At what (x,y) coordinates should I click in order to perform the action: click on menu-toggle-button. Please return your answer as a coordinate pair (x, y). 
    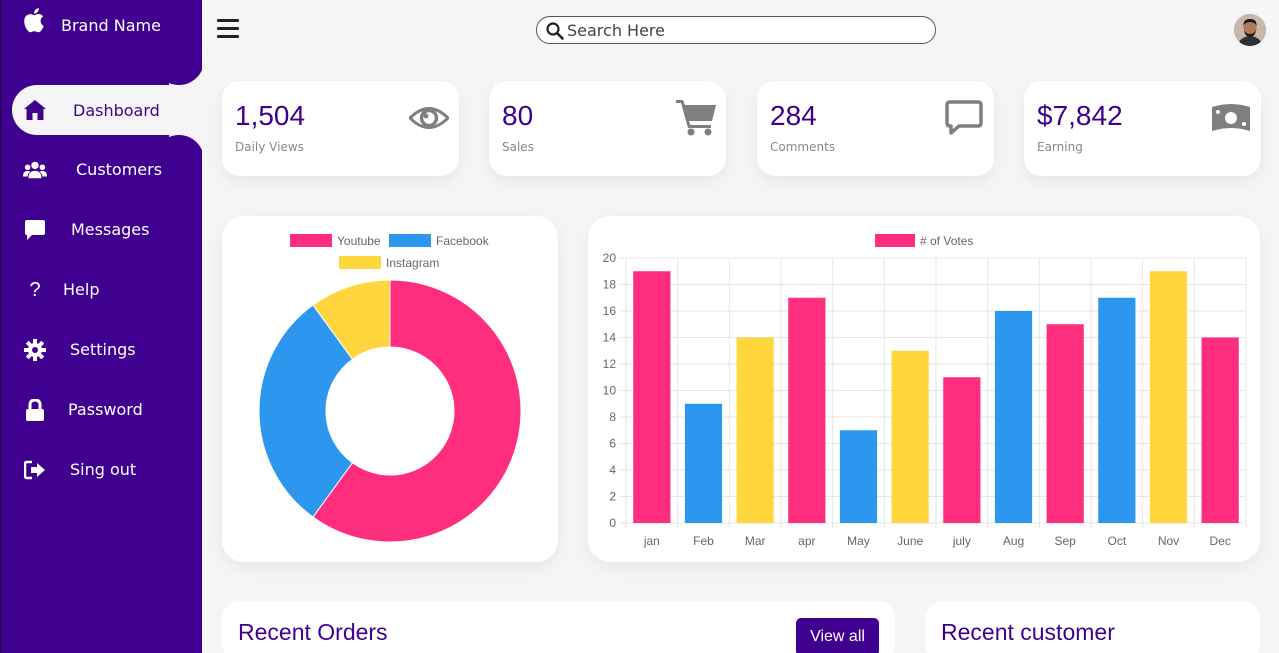
    Looking at the image, I should click on (228, 29).